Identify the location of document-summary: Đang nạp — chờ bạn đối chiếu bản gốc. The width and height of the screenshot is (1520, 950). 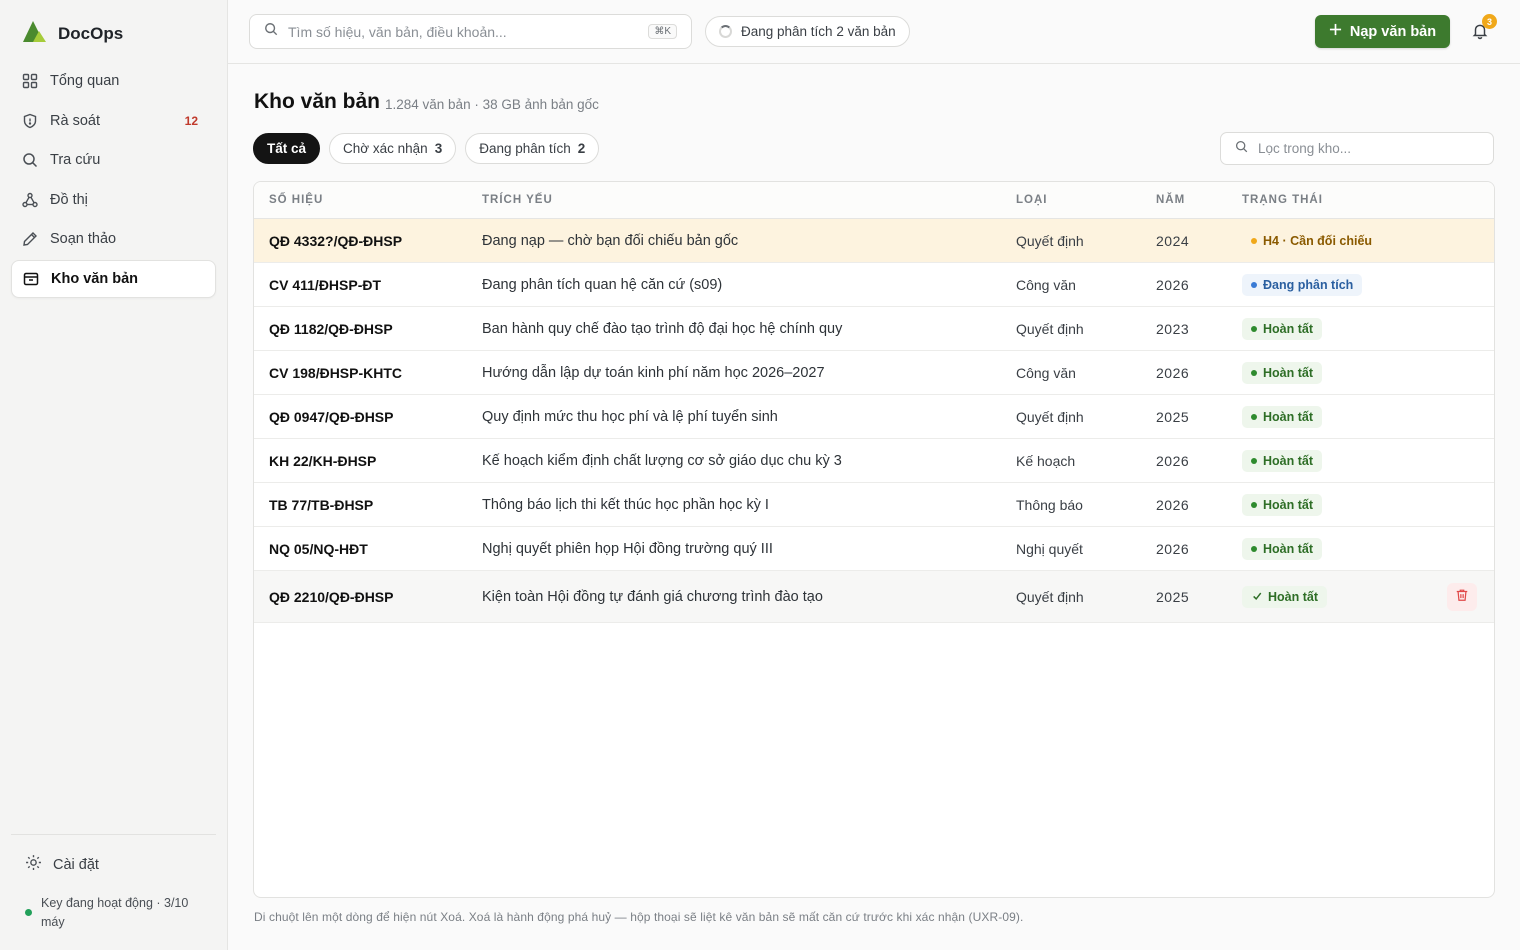
(610, 240).